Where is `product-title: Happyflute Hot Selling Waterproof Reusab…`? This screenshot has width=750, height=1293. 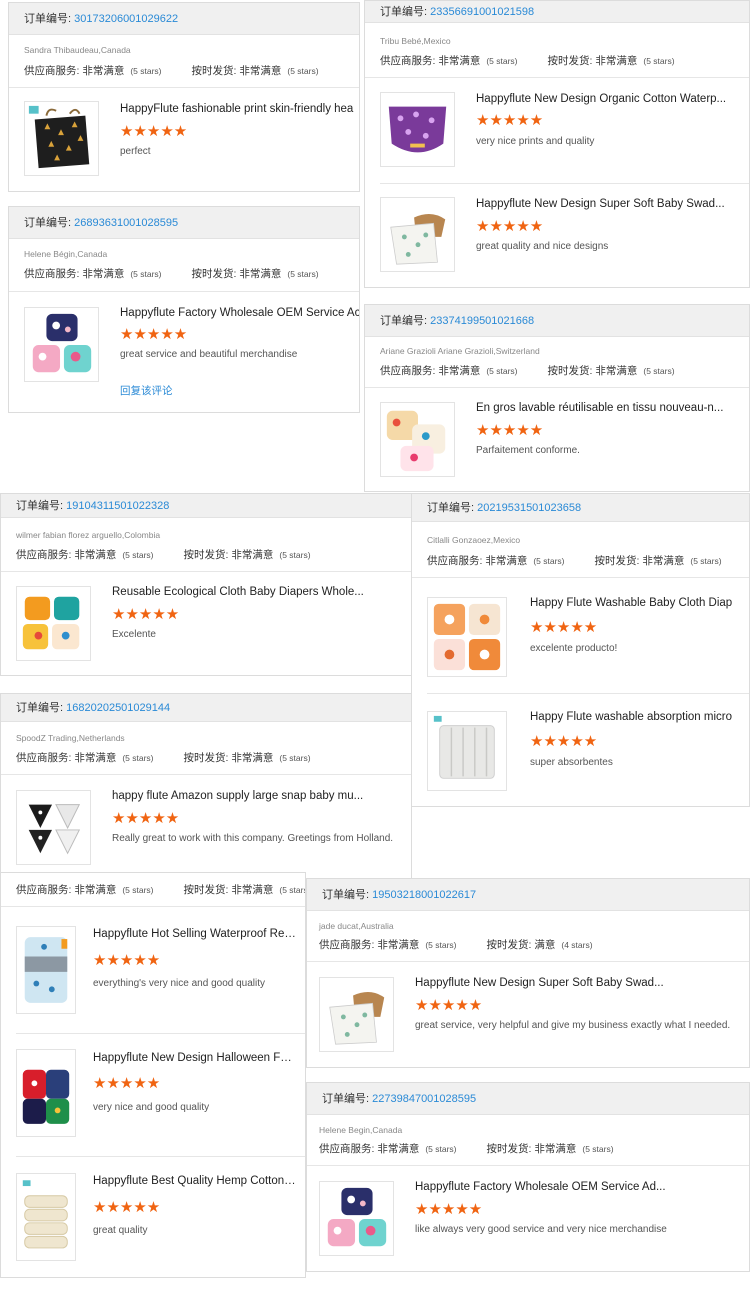 product-title: Happyflute Hot Selling Waterproof Reusab… is located at coordinates (195, 934).